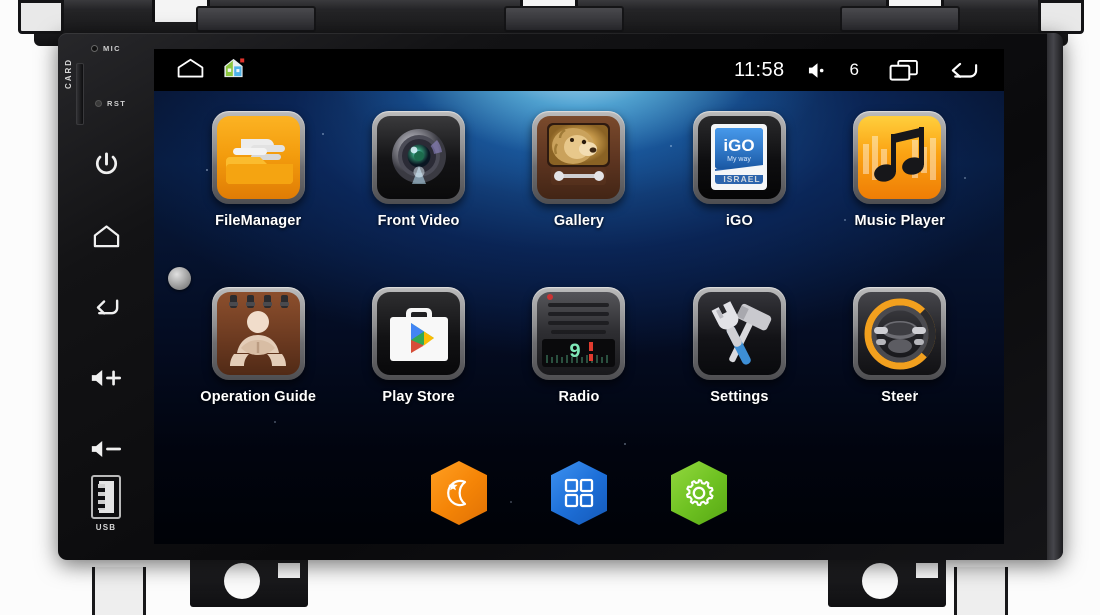  What do you see at coordinates (575, 352) in the screenshot?
I see `svg-text: 9` at bounding box center [575, 352].